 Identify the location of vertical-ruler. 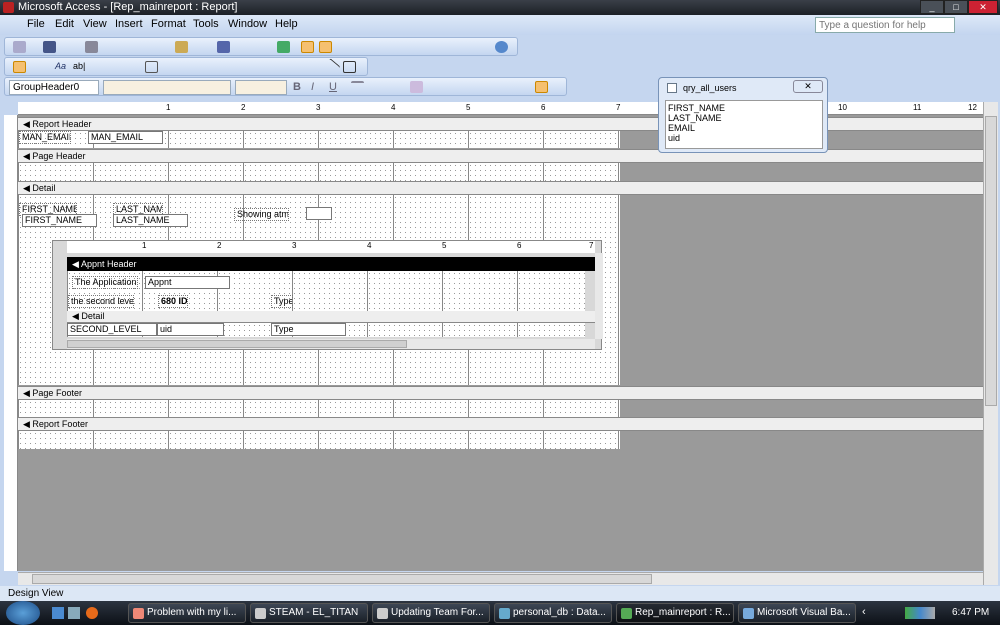
(11, 343).